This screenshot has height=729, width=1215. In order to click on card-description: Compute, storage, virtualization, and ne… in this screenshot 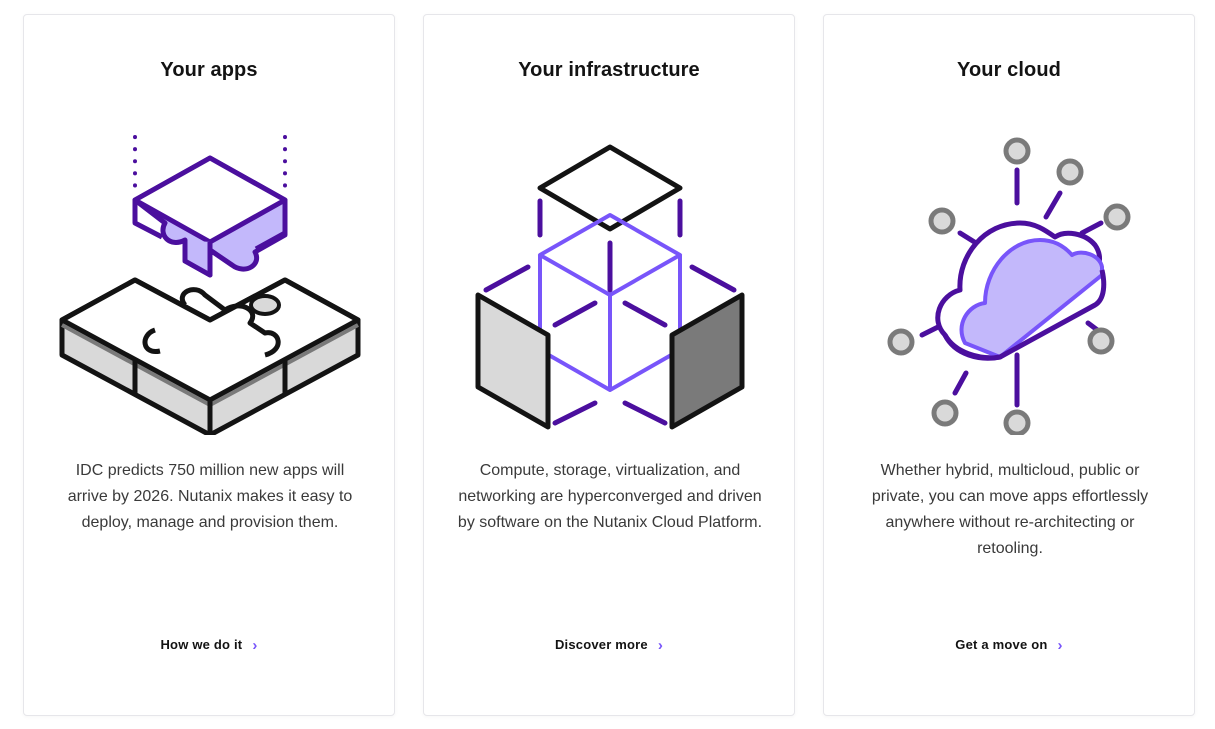, I will do `click(610, 496)`.